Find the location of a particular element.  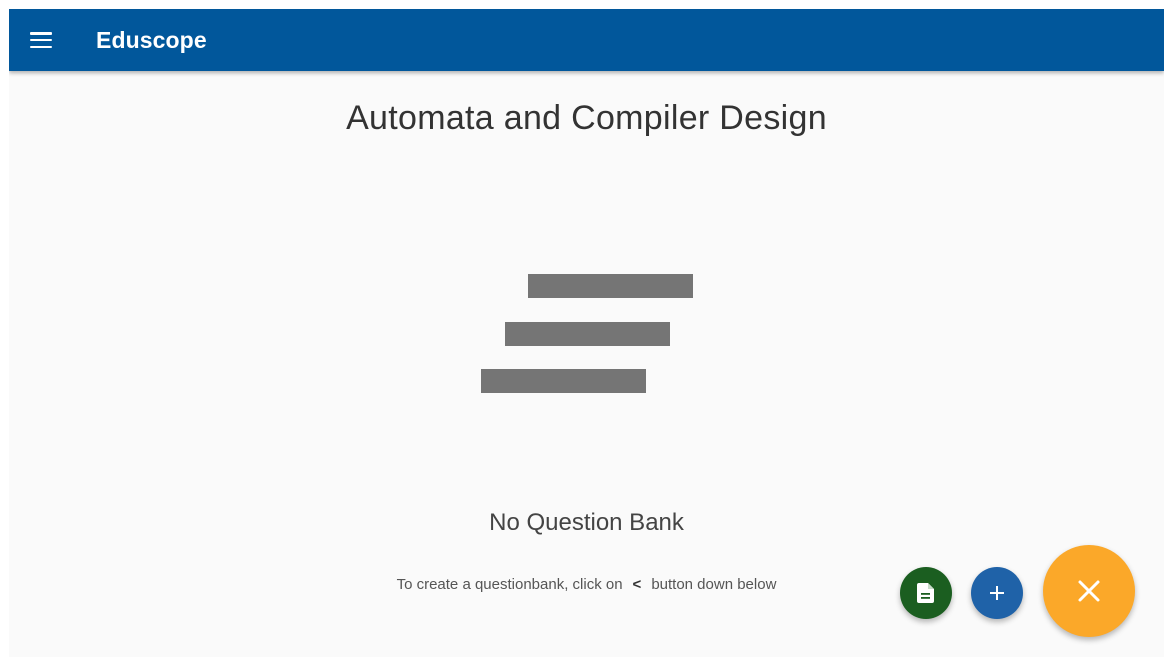

app-bar: Eduscope is located at coordinates (586, 40).